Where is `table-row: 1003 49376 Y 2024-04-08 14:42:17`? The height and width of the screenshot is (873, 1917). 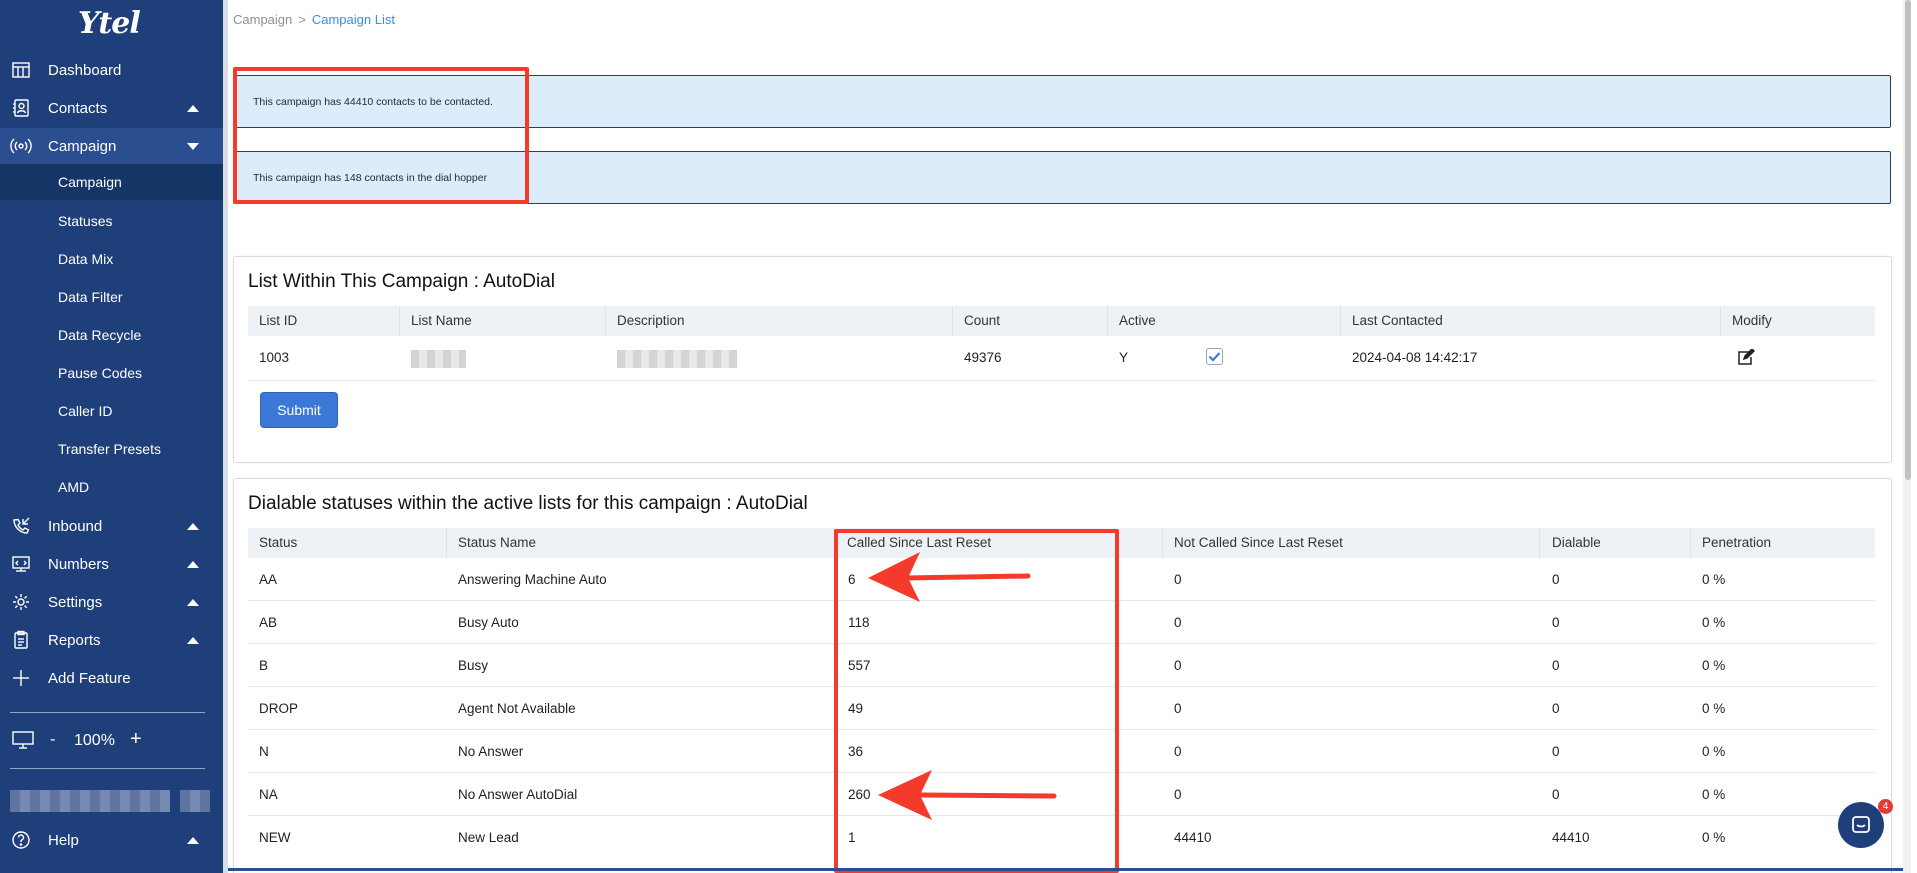
table-row: 1003 49376 Y 2024-04-08 14:42:17 is located at coordinates (1061, 358).